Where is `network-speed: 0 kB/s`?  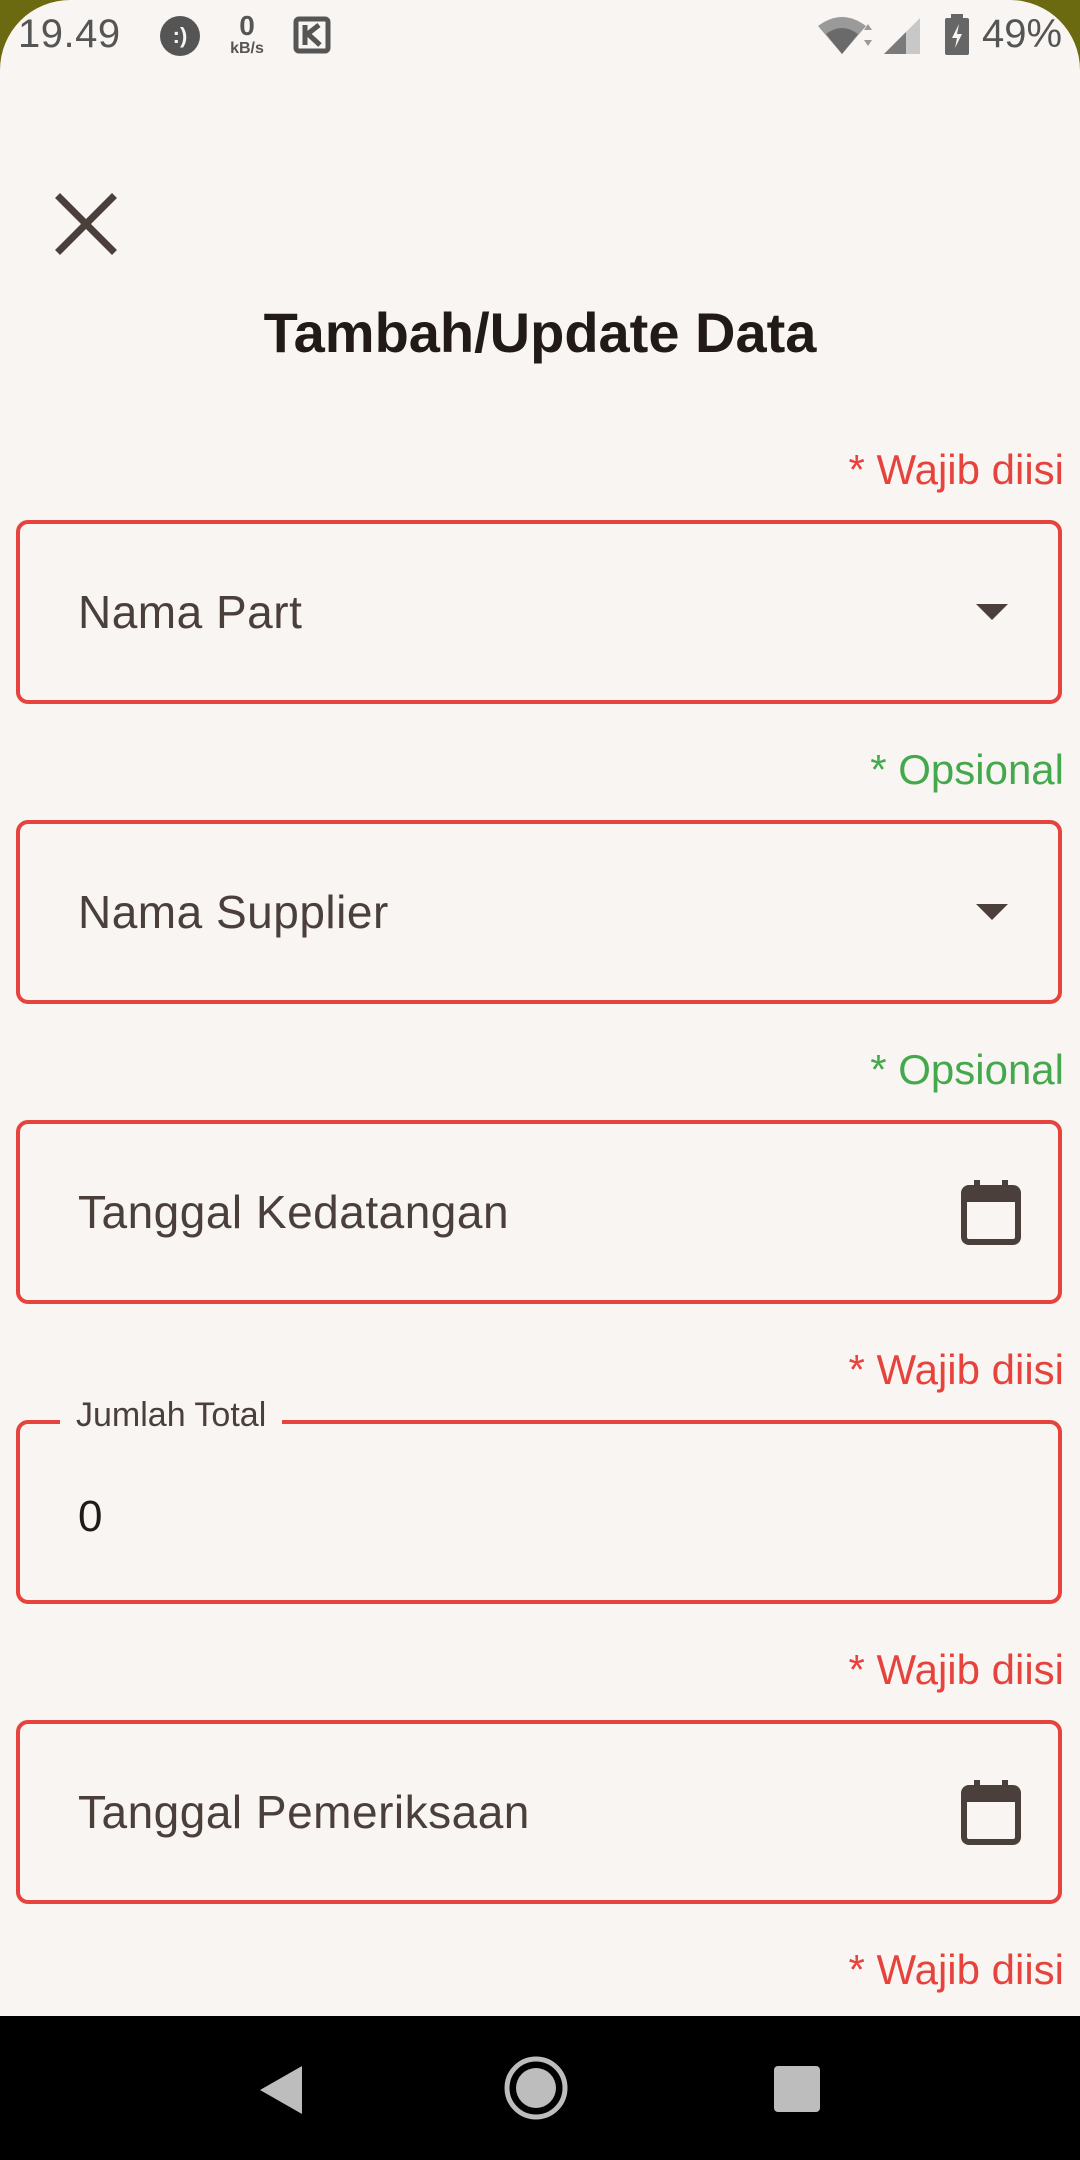 network-speed: 0 kB/s is located at coordinates (247, 35).